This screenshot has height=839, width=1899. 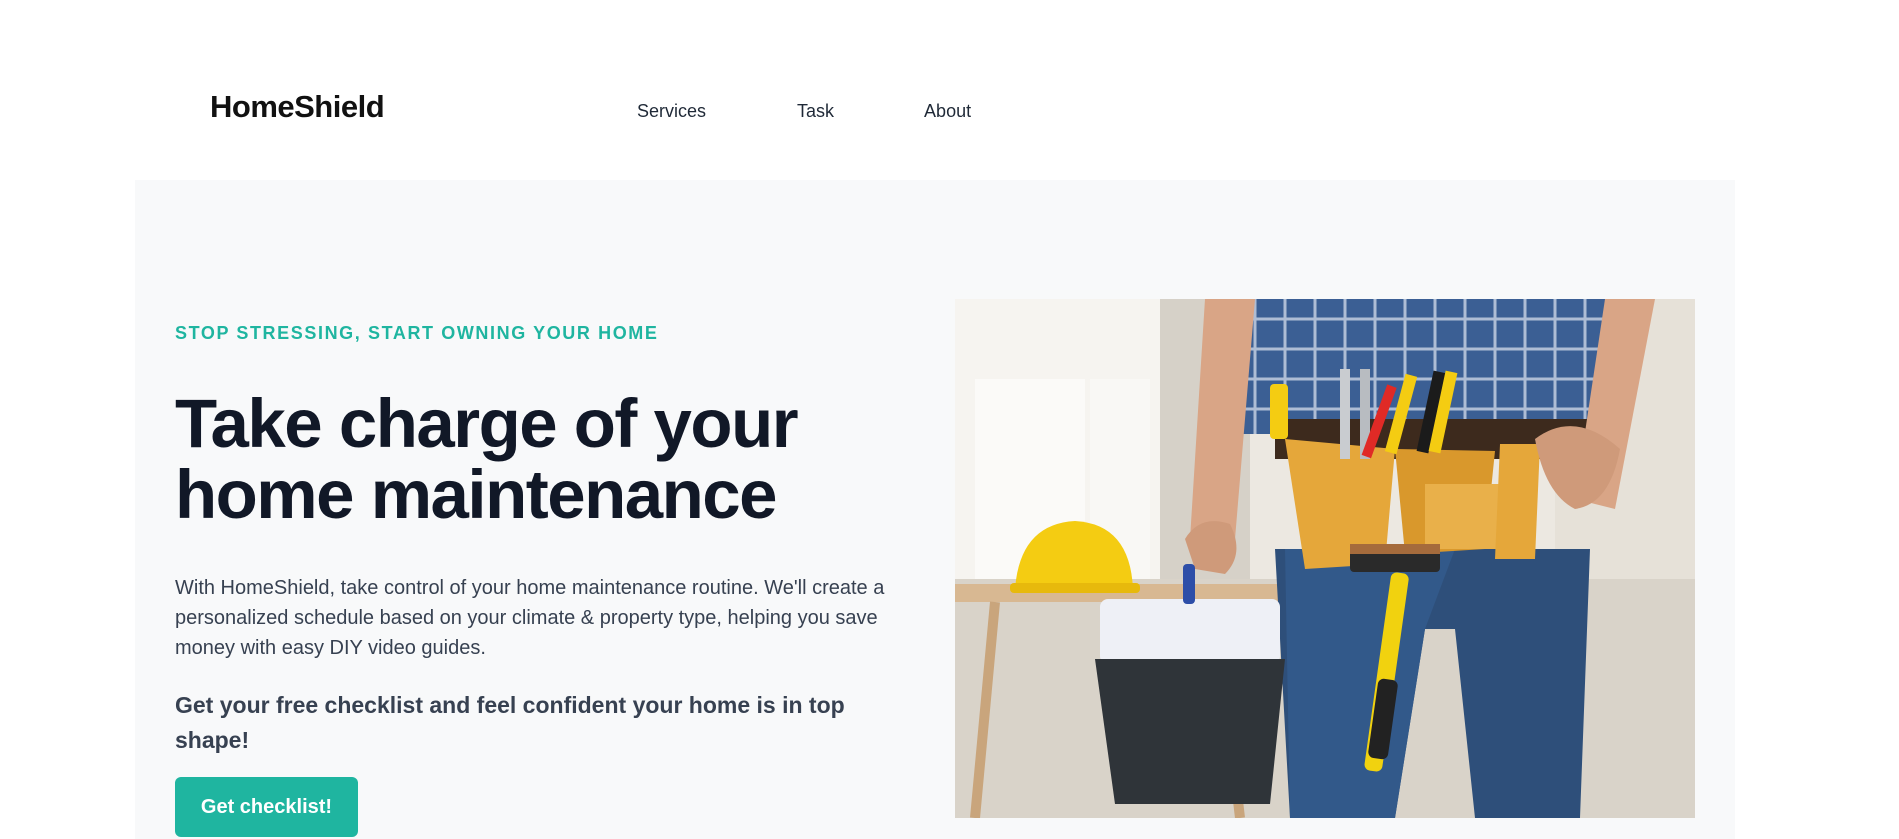 What do you see at coordinates (417, 333) in the screenshot?
I see `hero-eyebrow: STOP STRESSING, START OWNING YOUR HOME` at bounding box center [417, 333].